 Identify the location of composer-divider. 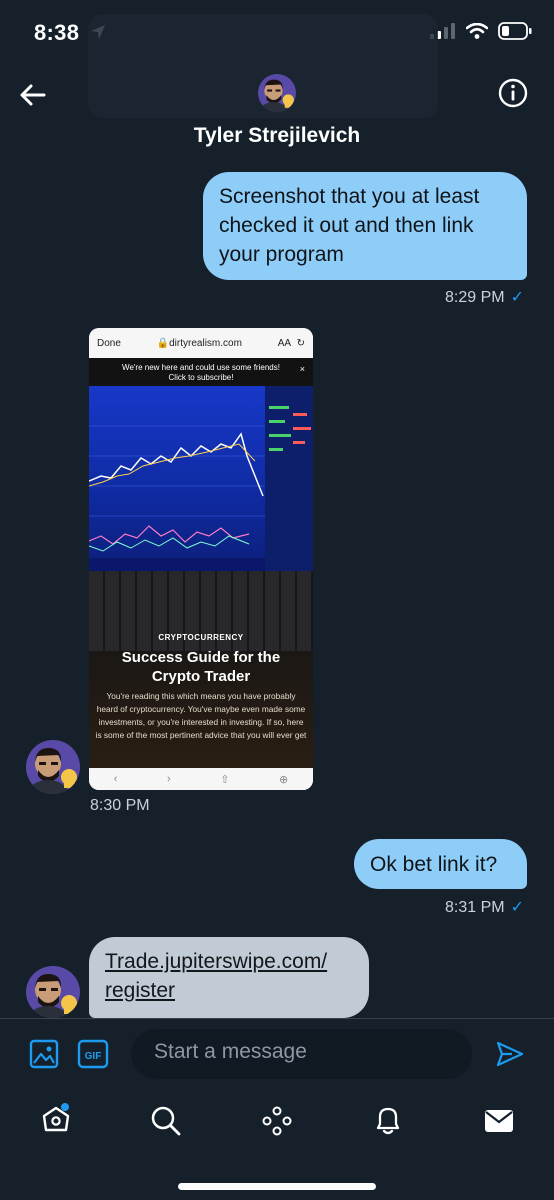
(277, 1018).